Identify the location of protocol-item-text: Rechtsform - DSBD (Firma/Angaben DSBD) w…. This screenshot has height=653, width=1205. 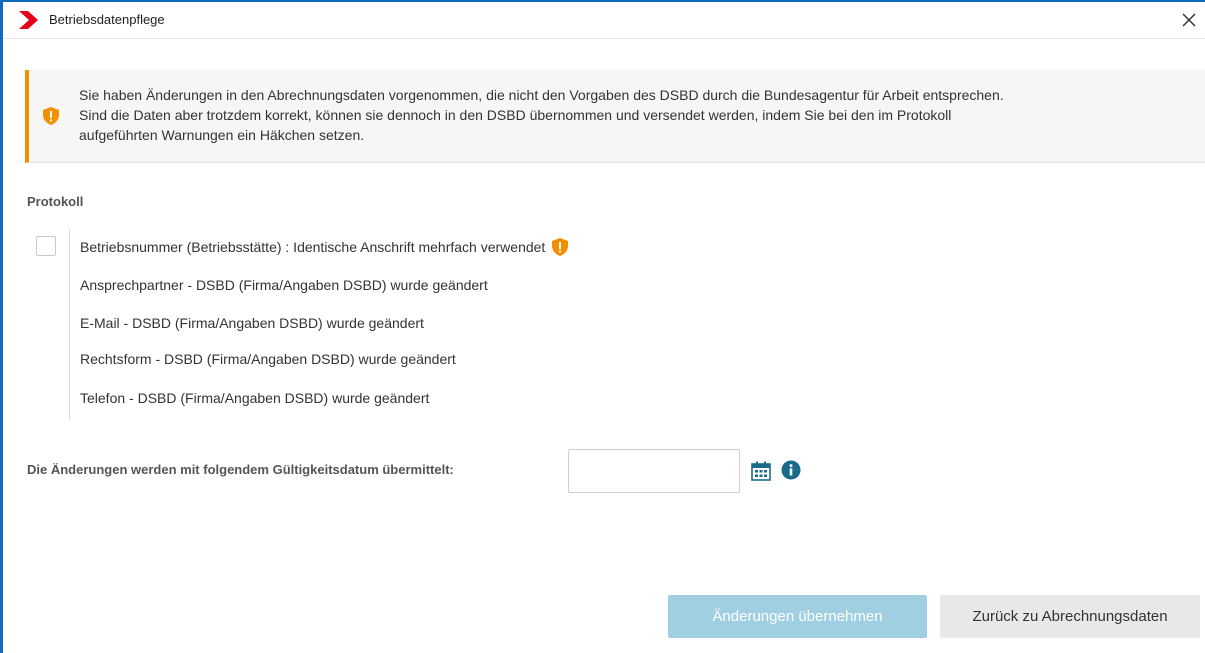
(268, 359).